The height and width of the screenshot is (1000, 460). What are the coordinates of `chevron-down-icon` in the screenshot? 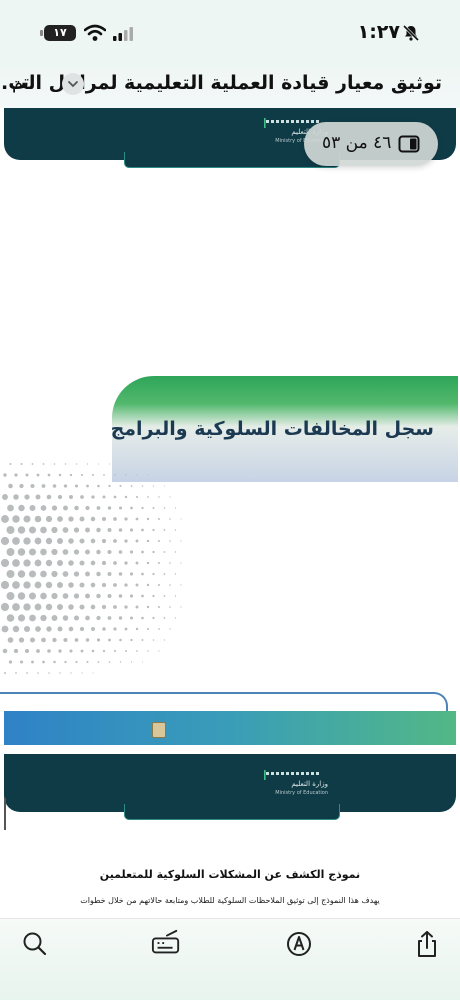 It's located at (73, 84).